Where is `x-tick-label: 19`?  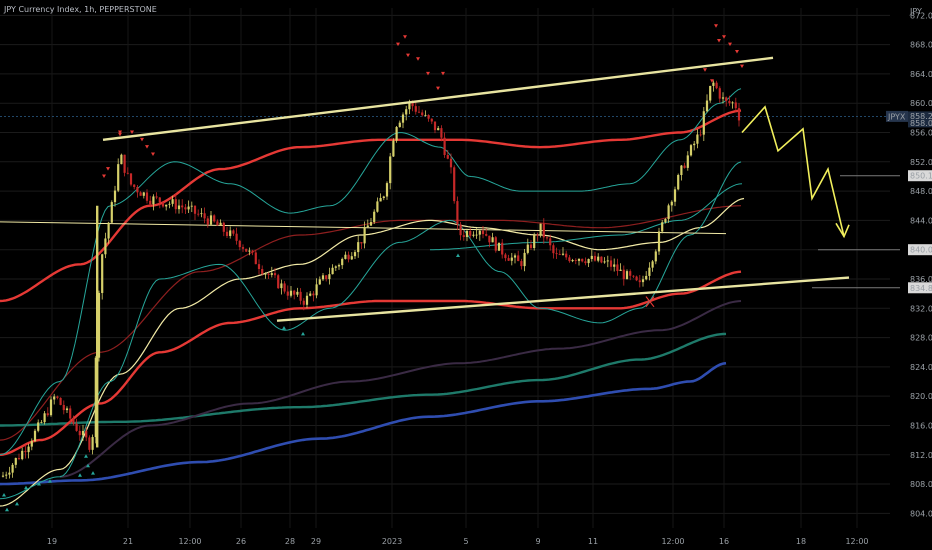 x-tick-label: 19 is located at coordinates (52, 541).